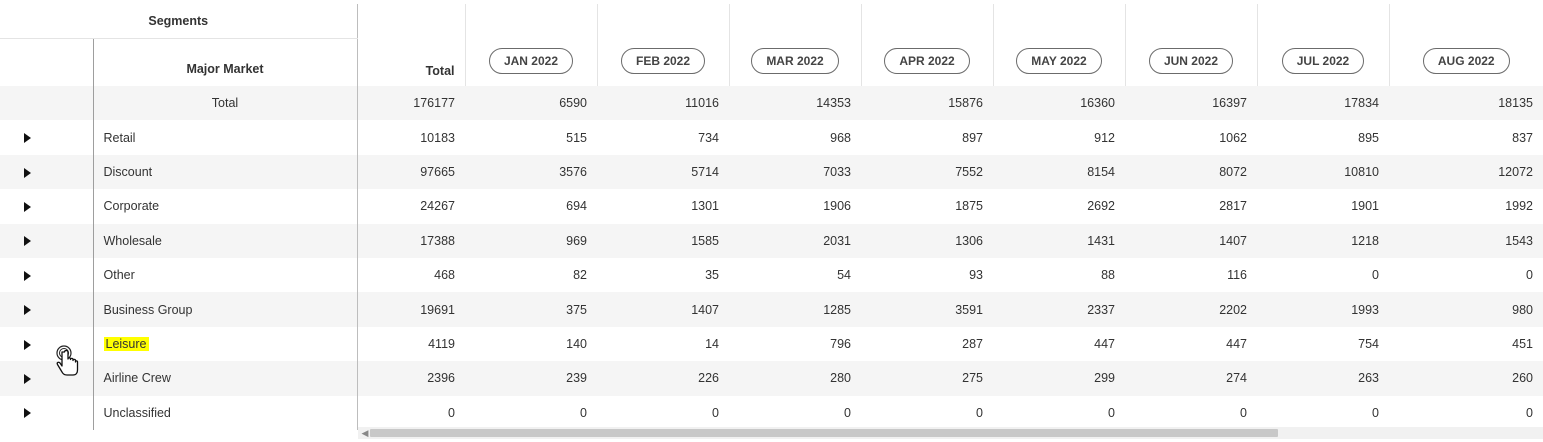 Image resolution: width=1543 pixels, height=442 pixels. I want to click on table-cell: 694, so click(576, 206).